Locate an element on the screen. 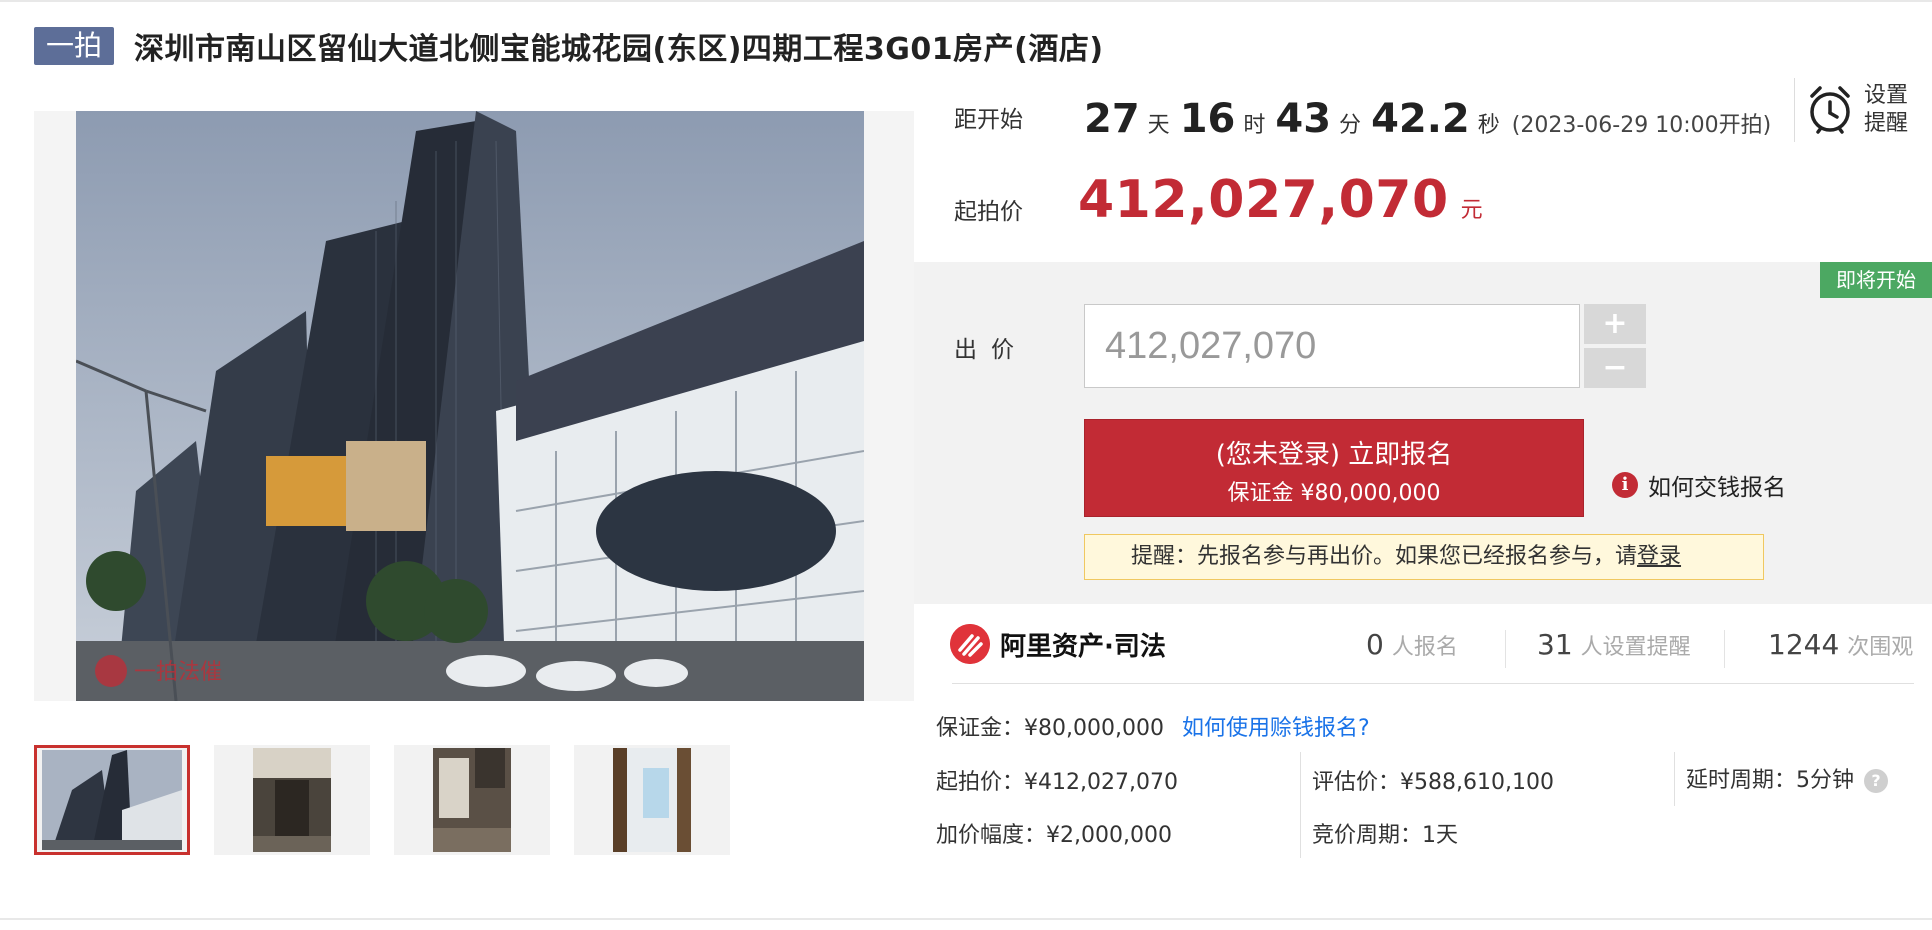 The image size is (1932, 930). reminder-divider is located at coordinates (1794, 110).